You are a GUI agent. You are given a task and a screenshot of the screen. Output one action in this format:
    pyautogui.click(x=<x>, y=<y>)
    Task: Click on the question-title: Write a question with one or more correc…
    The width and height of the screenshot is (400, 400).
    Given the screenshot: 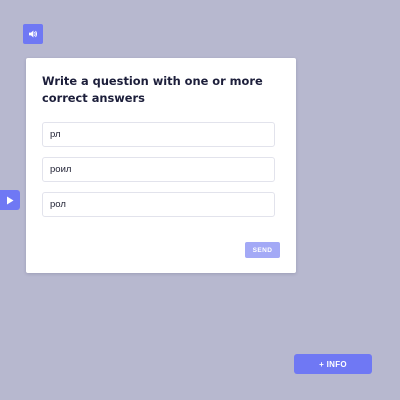 What is the action you would take?
    pyautogui.click(x=152, y=89)
    